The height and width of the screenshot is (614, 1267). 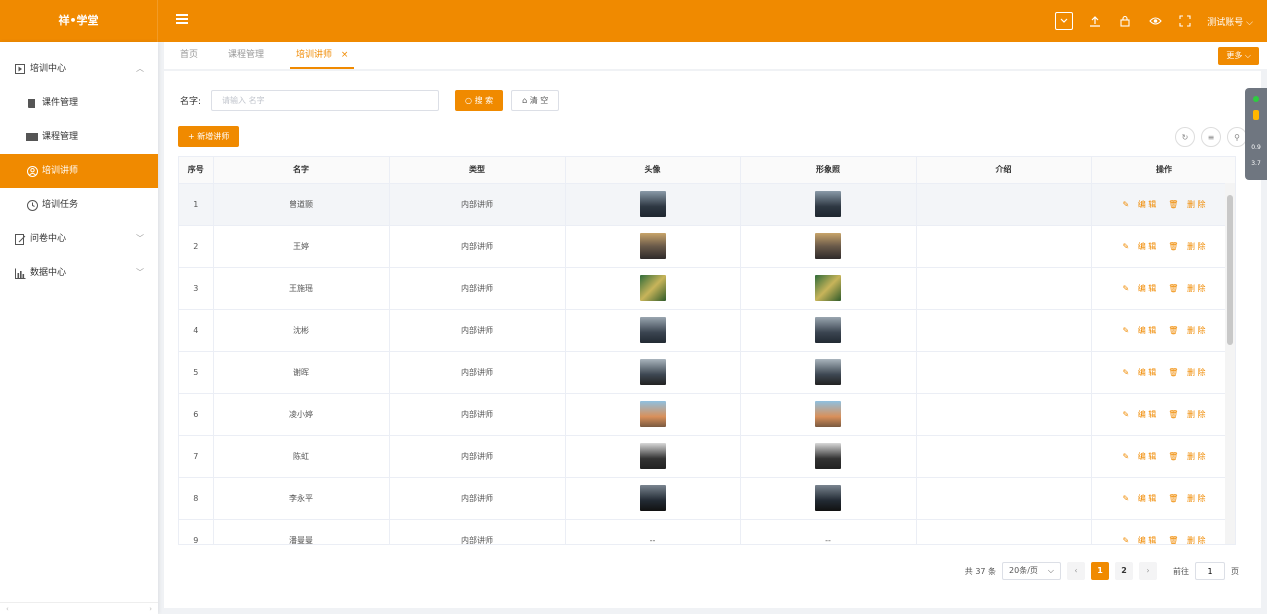 I want to click on refresh-icon: ↻, so click(x=1185, y=137).